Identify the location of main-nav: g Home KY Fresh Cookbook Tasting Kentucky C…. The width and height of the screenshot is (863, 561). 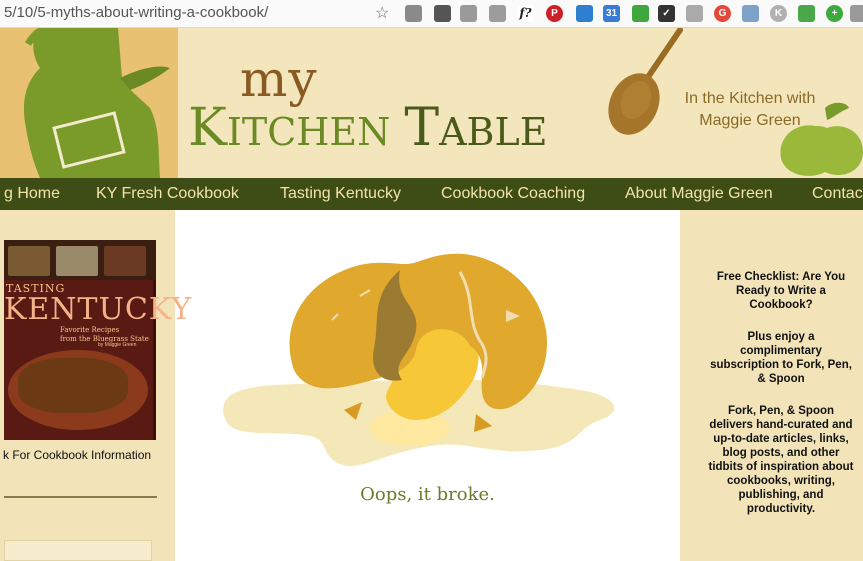
(431, 194).